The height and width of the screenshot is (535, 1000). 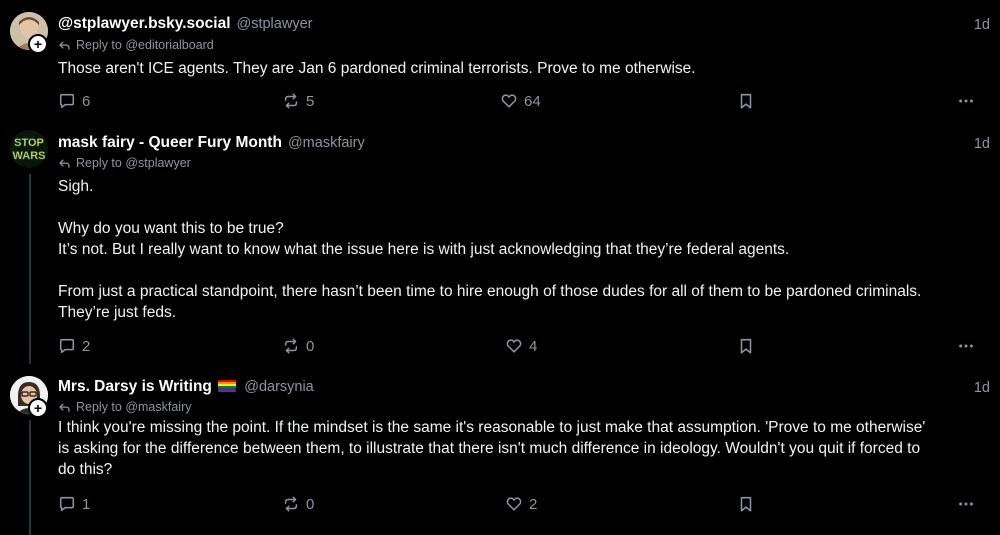 I want to click on post-header: @stplawyer.bsky.social @stplawyer, so click(x=185, y=24).